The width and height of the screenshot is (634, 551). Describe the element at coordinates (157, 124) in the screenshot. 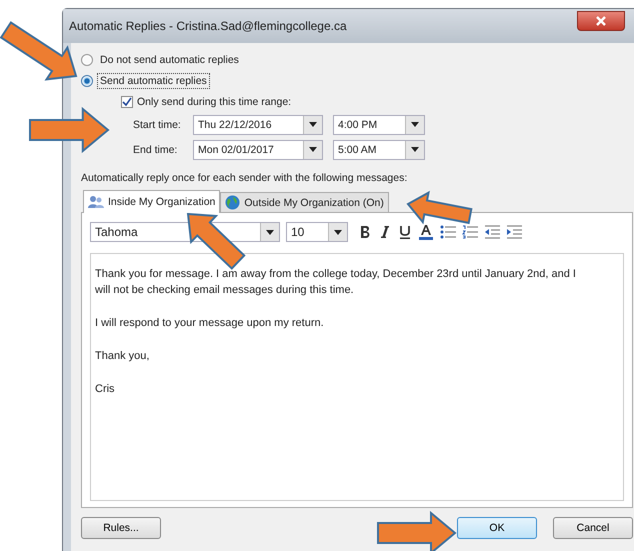

I see `field-label: Start time:` at that location.